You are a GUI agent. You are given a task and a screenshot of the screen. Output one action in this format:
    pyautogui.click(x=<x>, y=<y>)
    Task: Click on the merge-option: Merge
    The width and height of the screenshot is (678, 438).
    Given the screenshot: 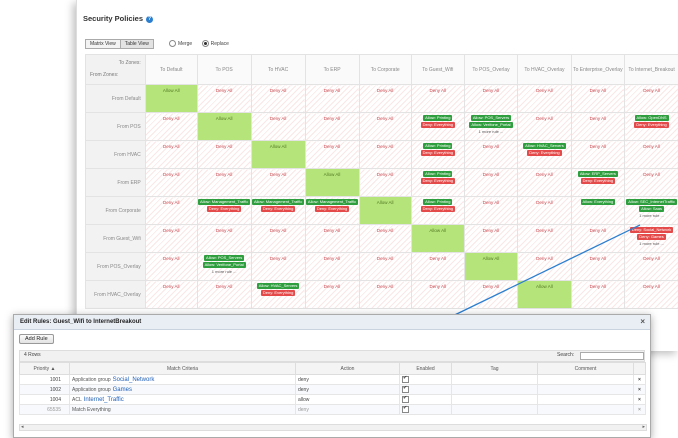 What is the action you would take?
    pyautogui.click(x=180, y=44)
    